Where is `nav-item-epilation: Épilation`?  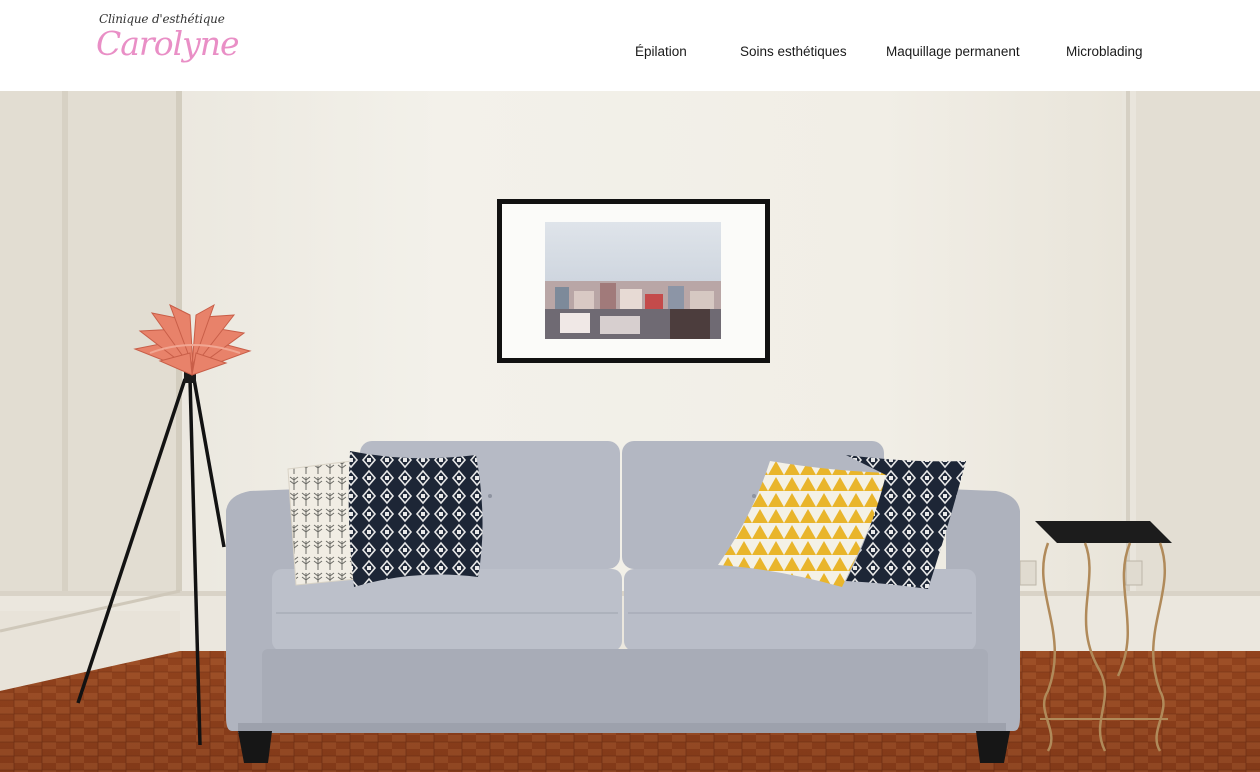 nav-item-epilation: Épilation is located at coordinates (661, 51).